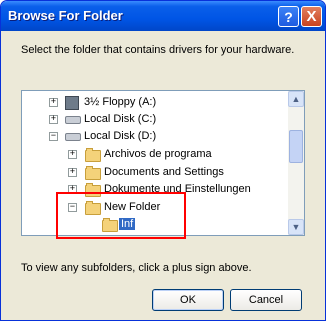 Image resolution: width=326 pixels, height=321 pixels. Describe the element at coordinates (65, 15) in the screenshot. I see `window-title: Browse For Folder` at that location.